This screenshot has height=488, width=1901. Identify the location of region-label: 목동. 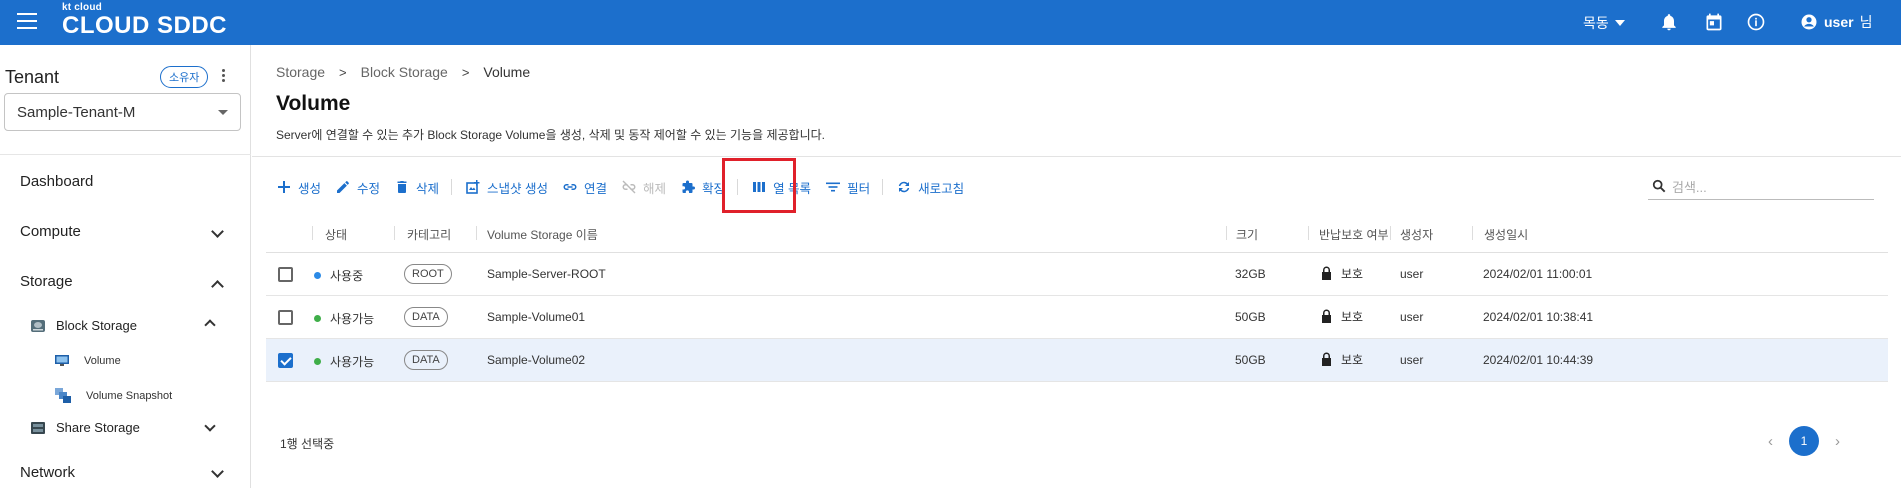
(1596, 23).